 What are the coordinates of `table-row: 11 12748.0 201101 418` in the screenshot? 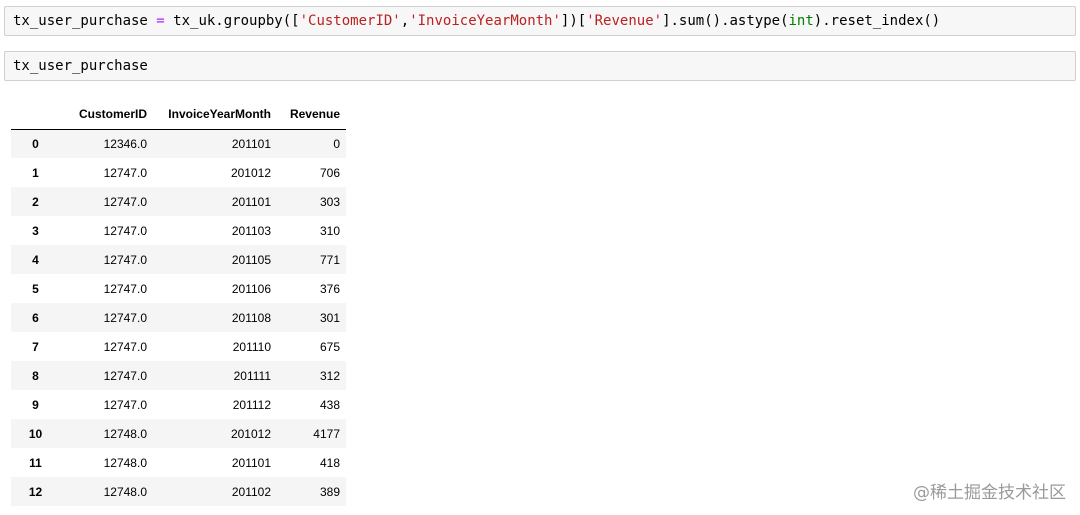 It's located at (178, 462).